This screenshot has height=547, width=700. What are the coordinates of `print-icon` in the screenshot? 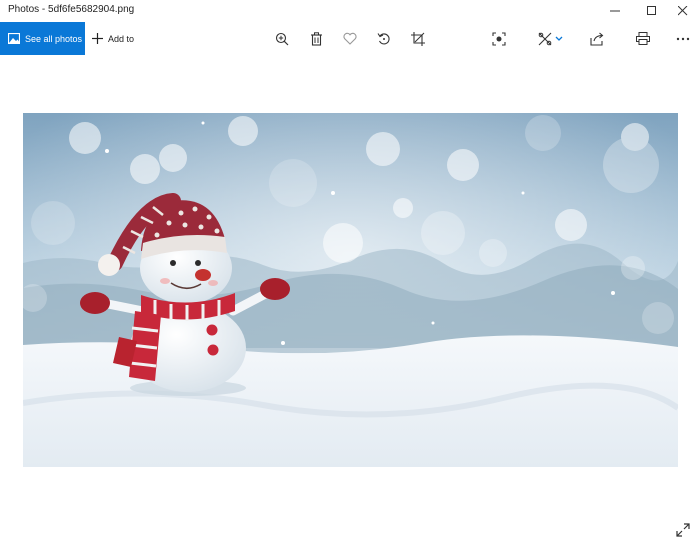 It's located at (643, 38).